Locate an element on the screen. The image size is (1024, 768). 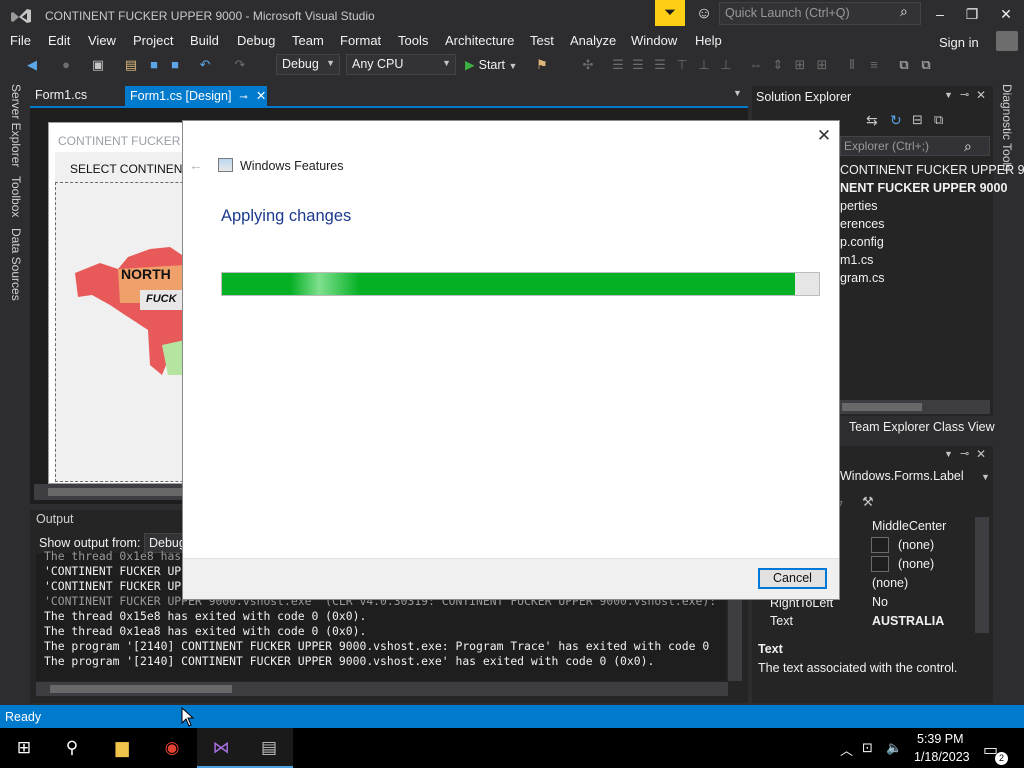
sync-icon: ⇆ is located at coordinates (872, 120).